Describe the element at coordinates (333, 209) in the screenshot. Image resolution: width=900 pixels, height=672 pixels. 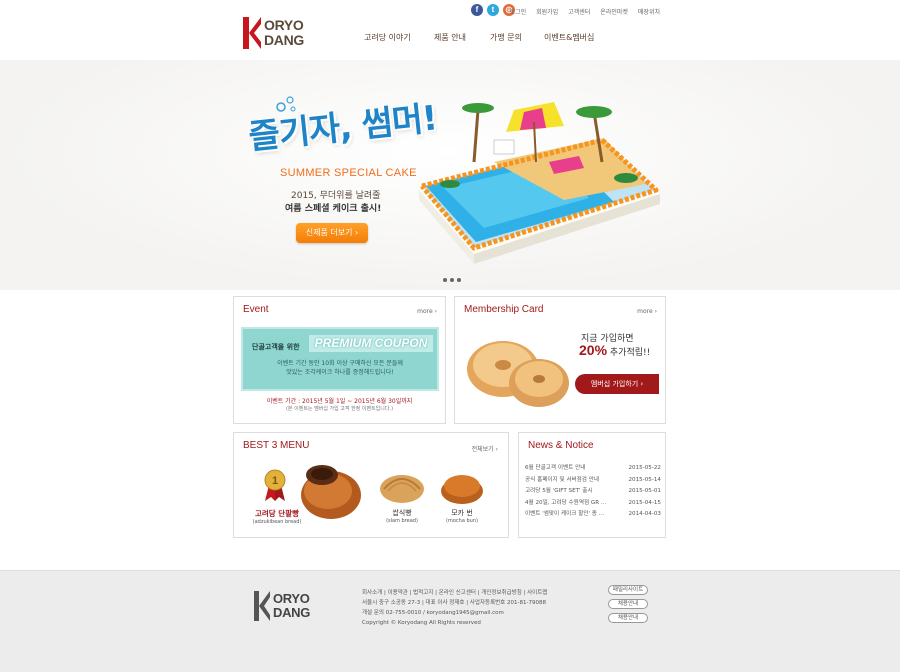
I see `hero-text-line2: 여름 스페셜 케이크 출시!` at that location.